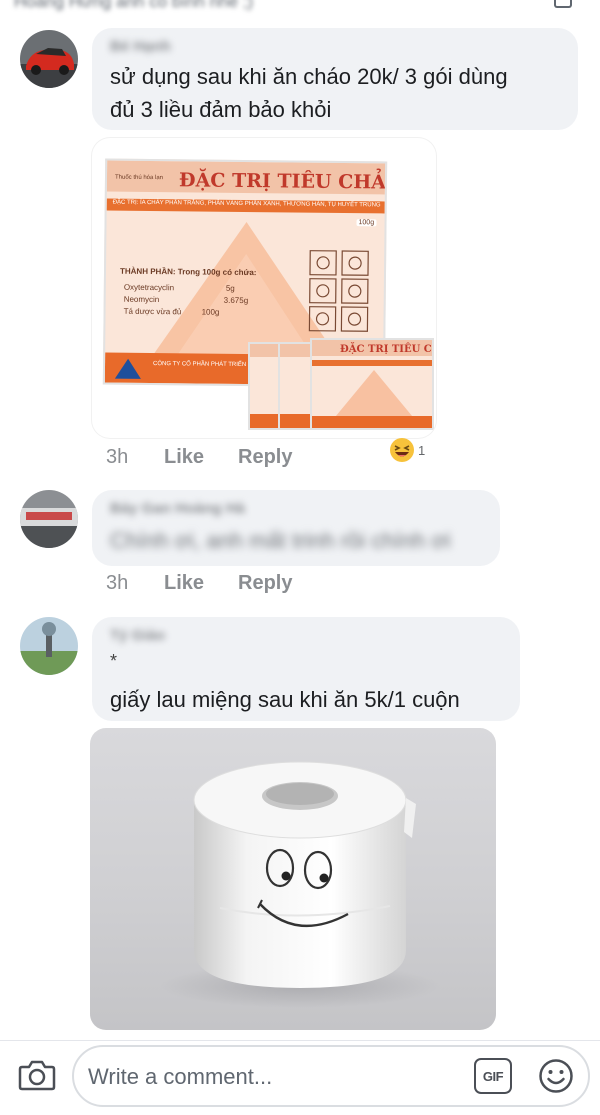 The height and width of the screenshot is (1115, 600). Describe the element at coordinates (177, 508) in the screenshot. I see `comment-author: Bảy Gan Hoàng Hà` at that location.